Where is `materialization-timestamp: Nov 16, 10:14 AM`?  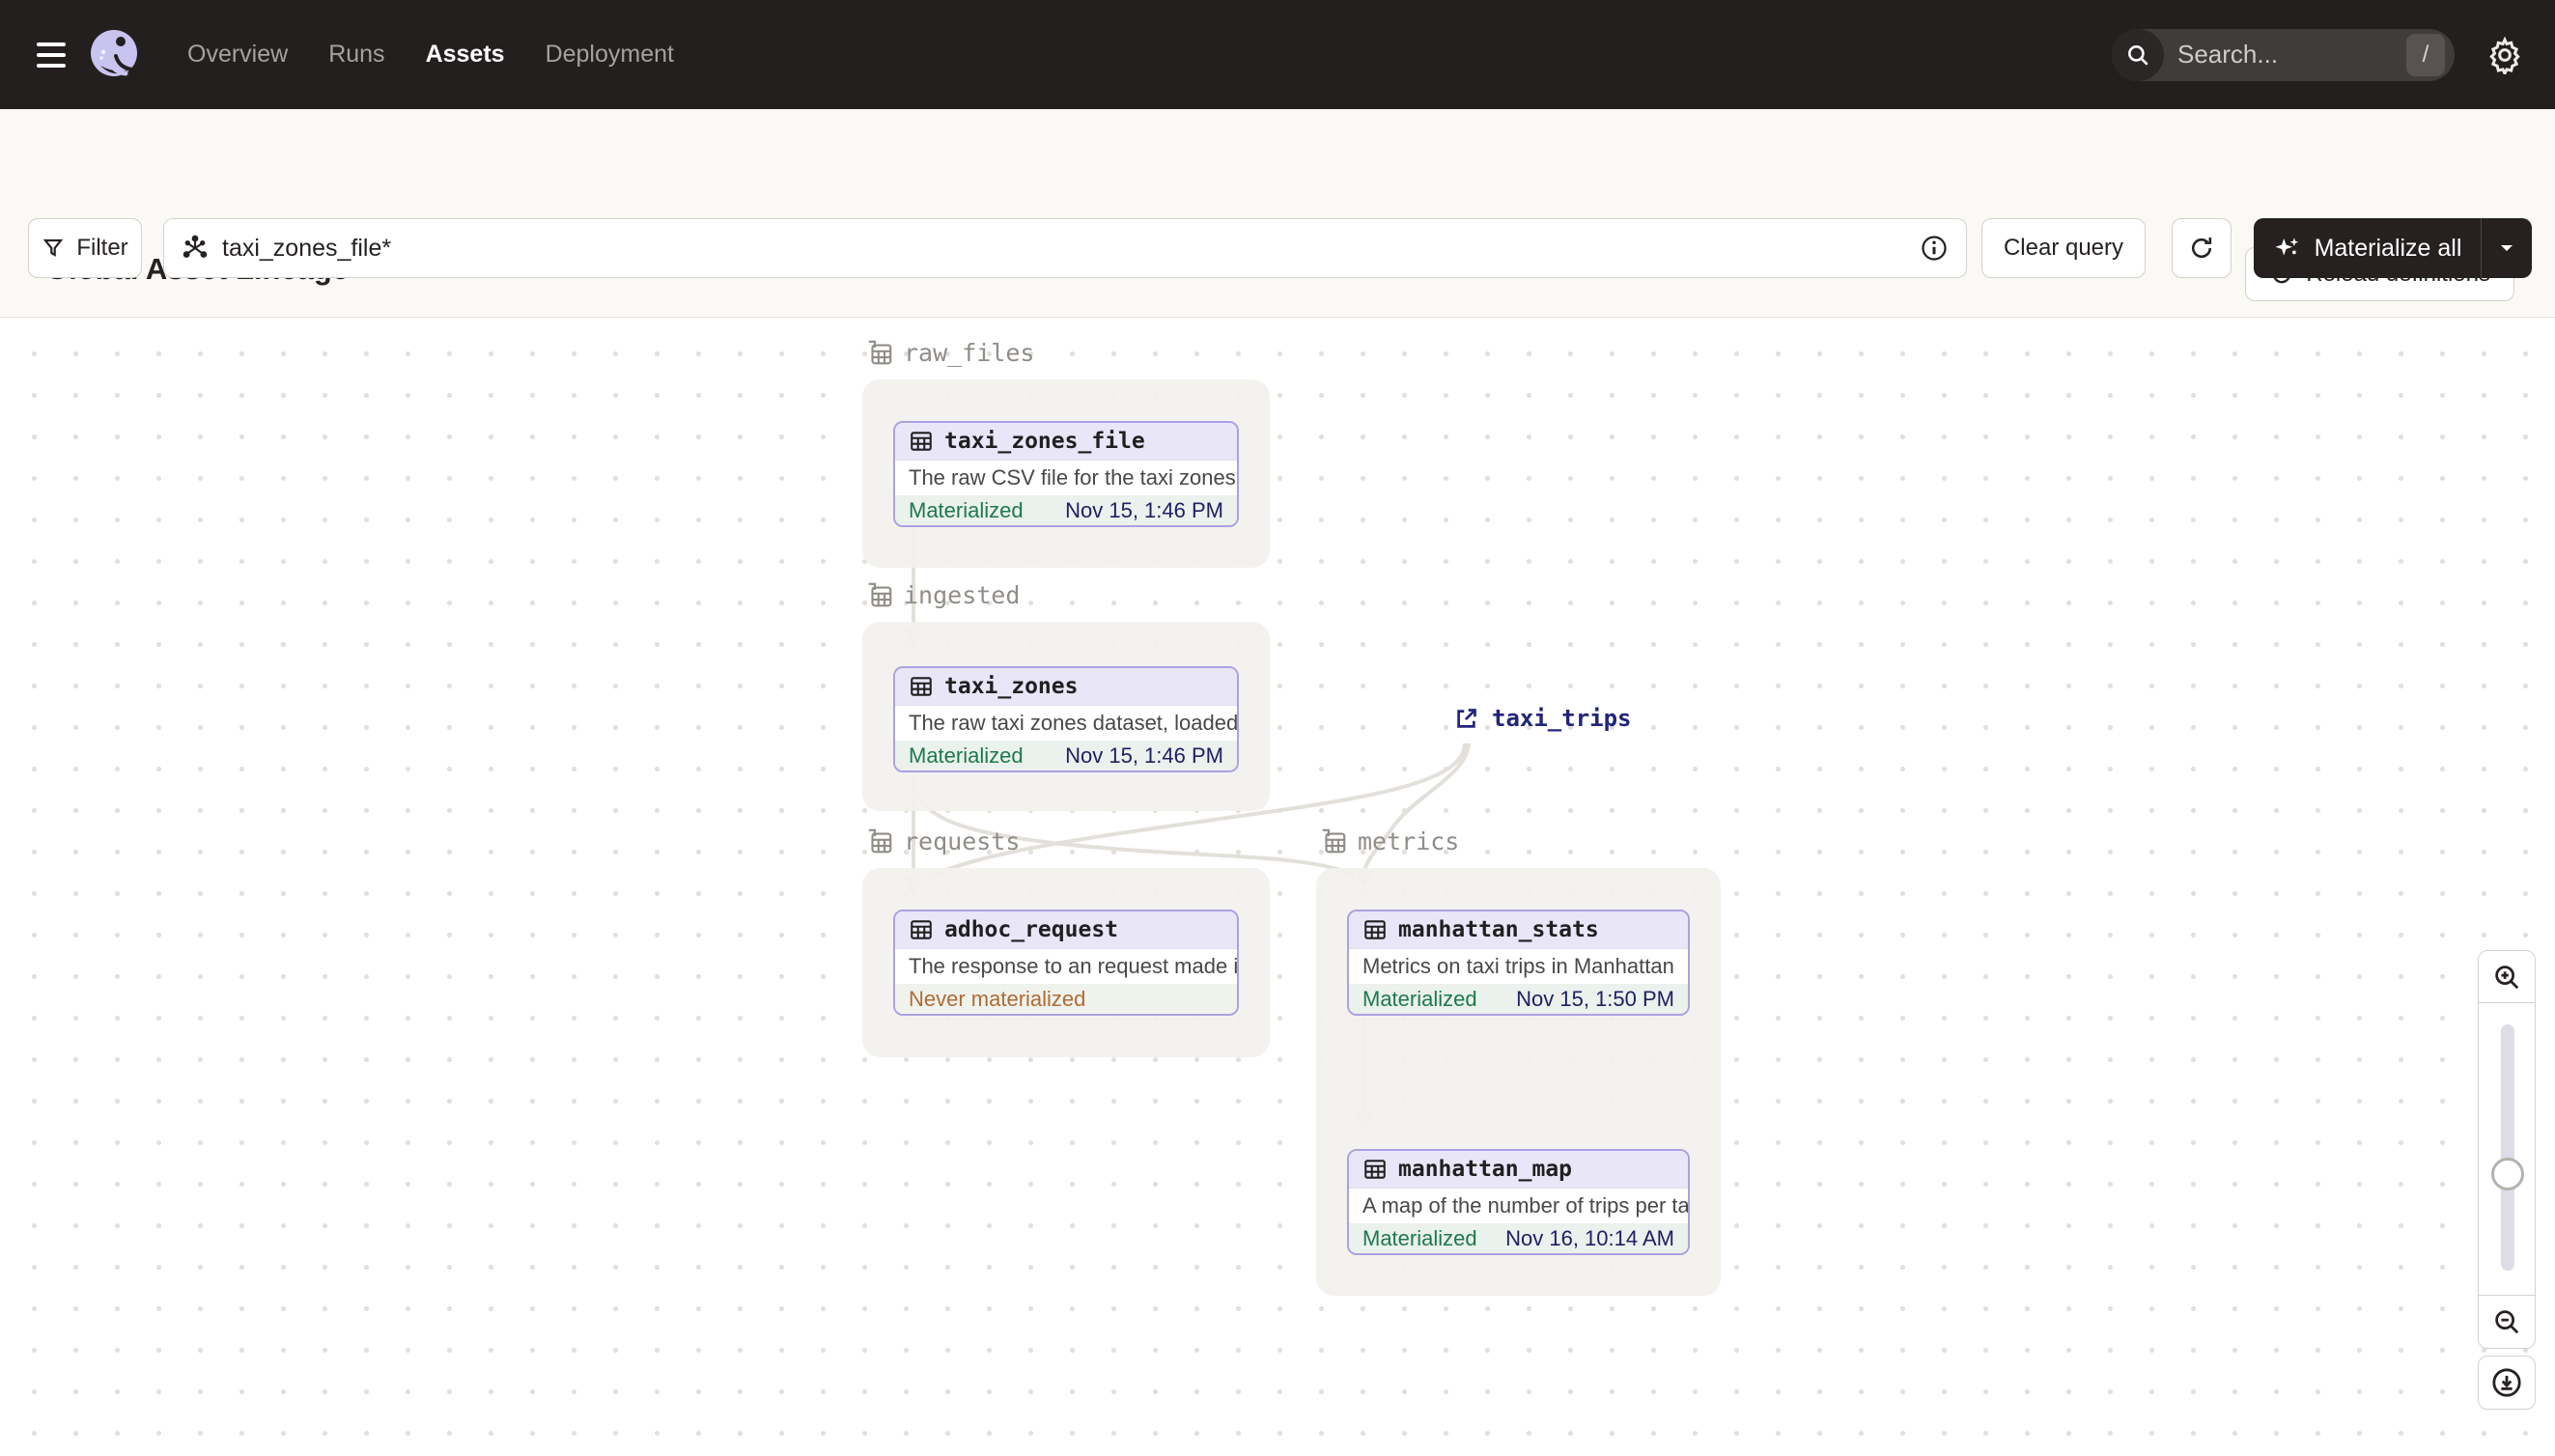 materialization-timestamp: Nov 16, 10:14 AM is located at coordinates (1589, 1238).